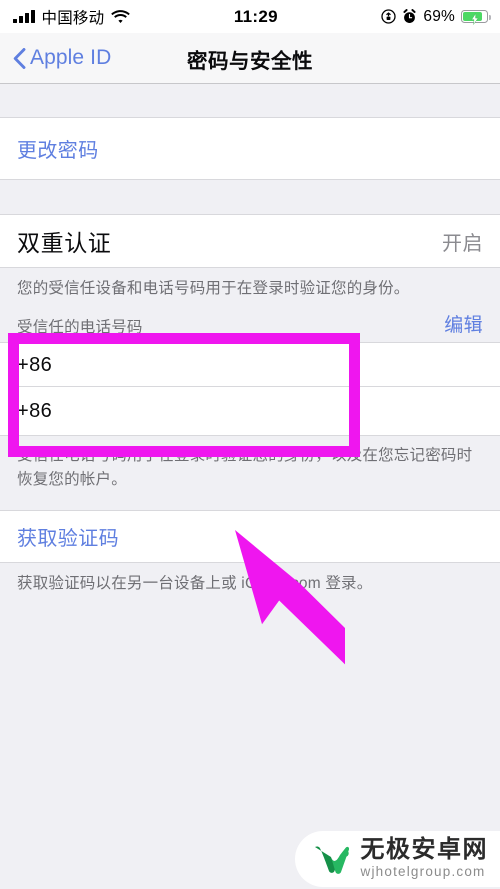 The width and height of the screenshot is (500, 889). Describe the element at coordinates (19, 58) in the screenshot. I see `chevron-left-icon` at that location.